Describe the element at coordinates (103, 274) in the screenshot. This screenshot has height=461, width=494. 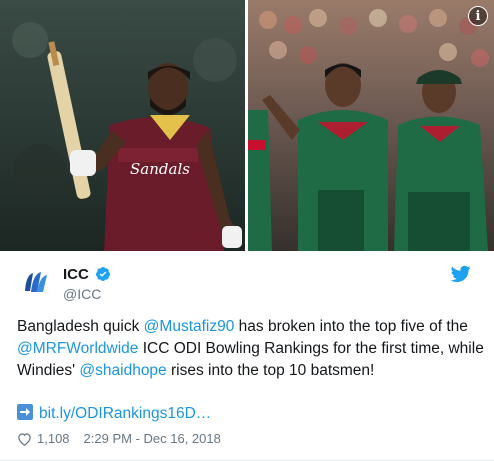
I see `verified-badge-icon` at that location.